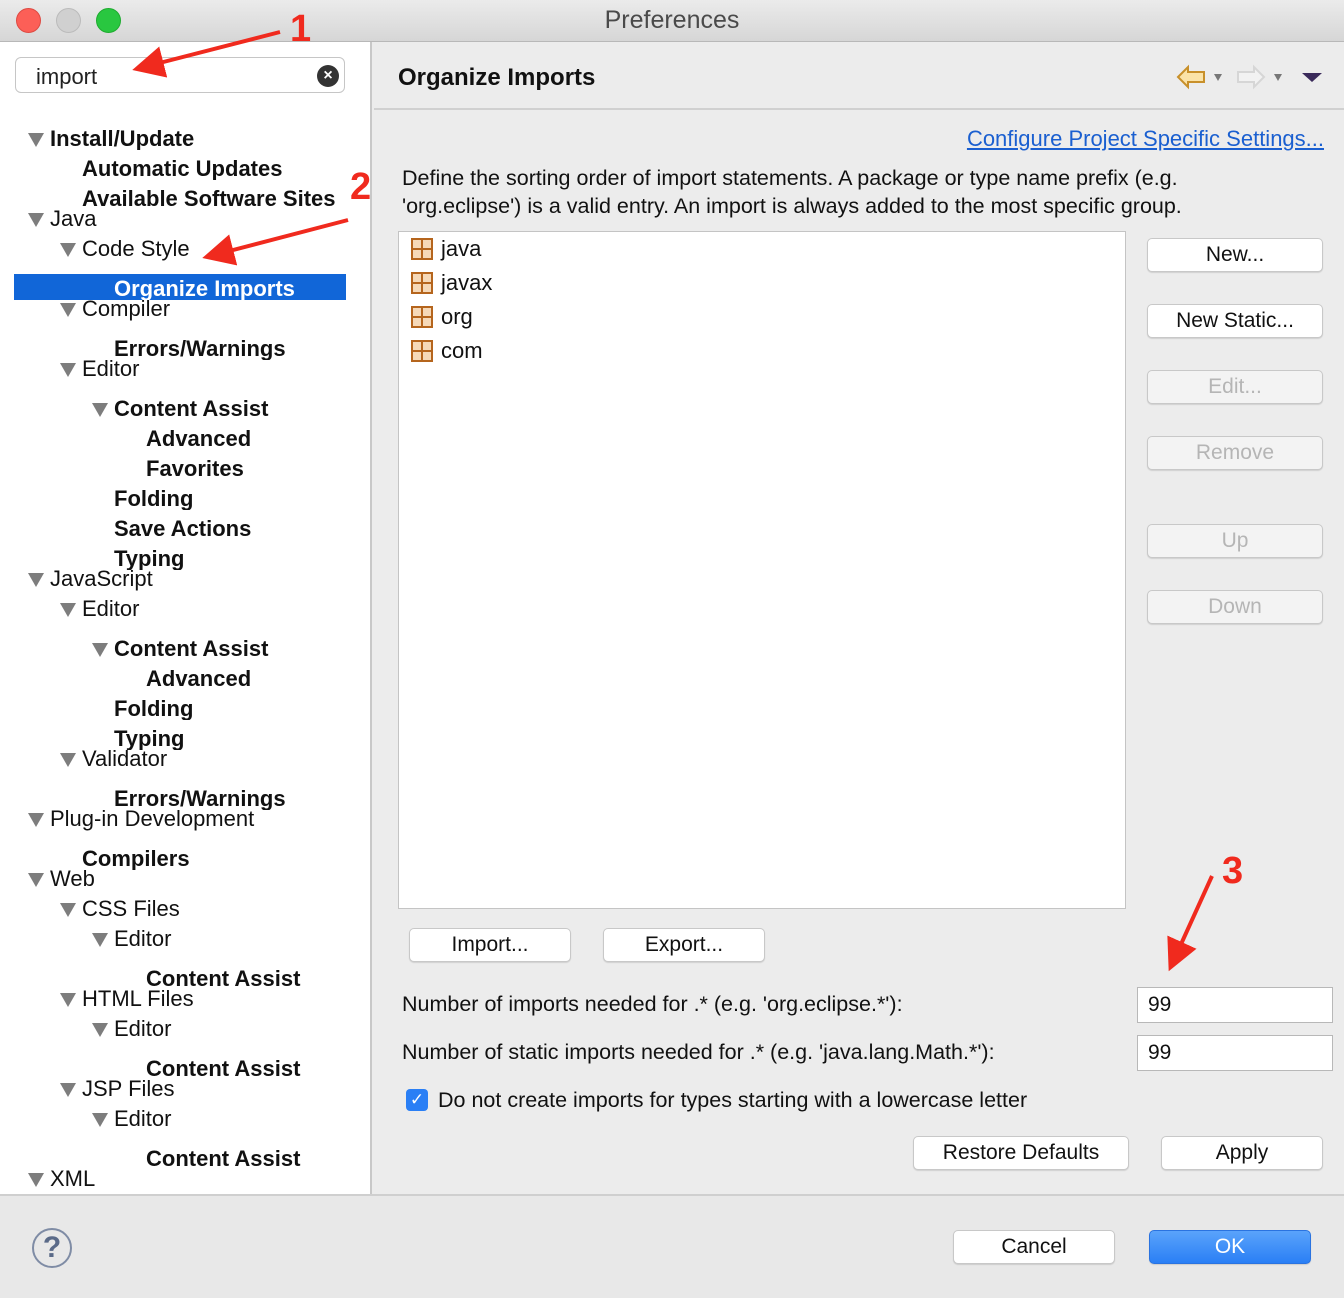  What do you see at coordinates (1251, 77) in the screenshot?
I see `forward-arrow-icon` at bounding box center [1251, 77].